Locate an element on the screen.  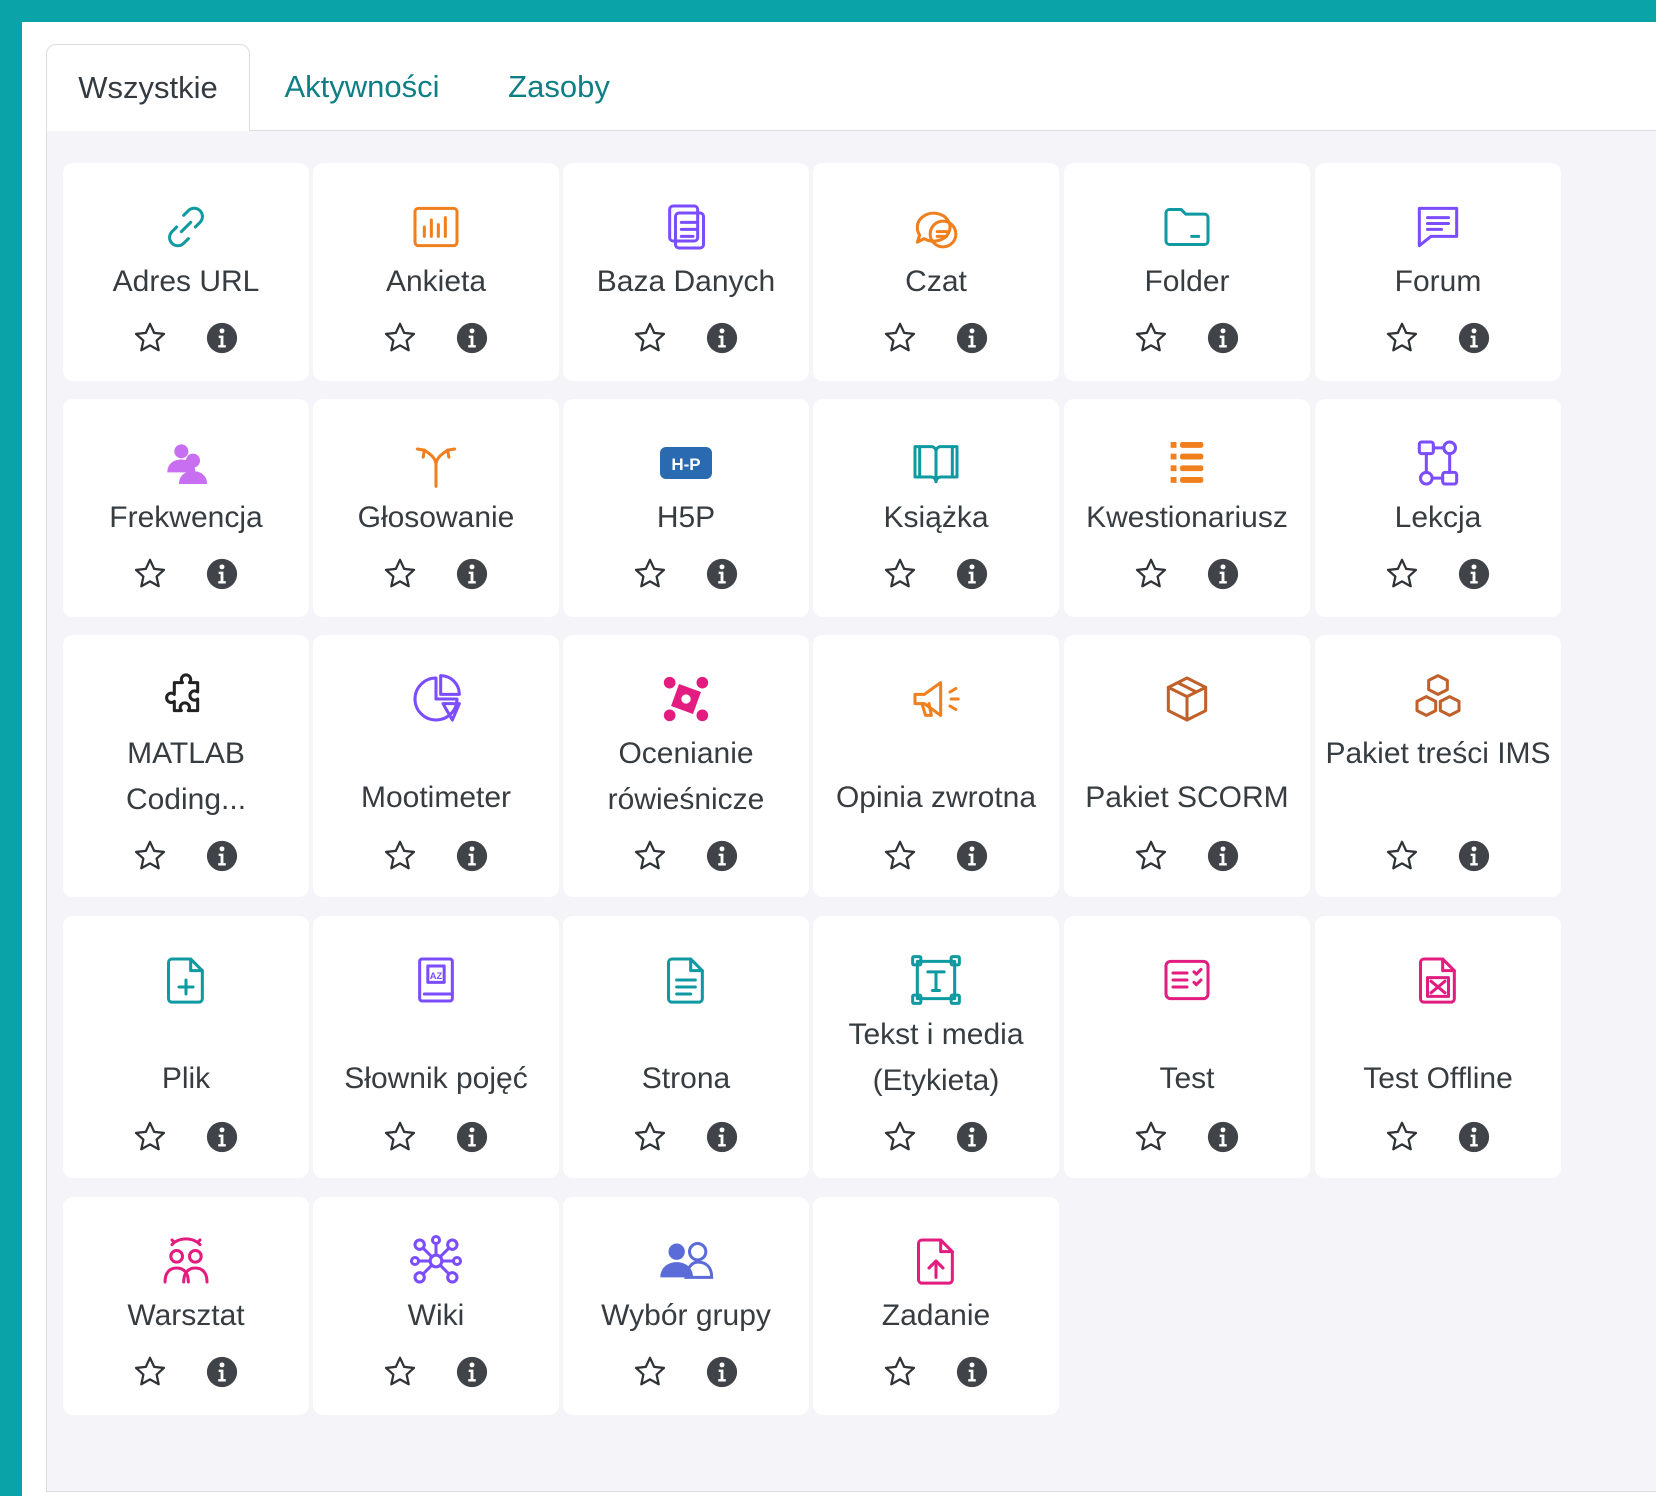
module-card: Folder is located at coordinates (1187, 272).